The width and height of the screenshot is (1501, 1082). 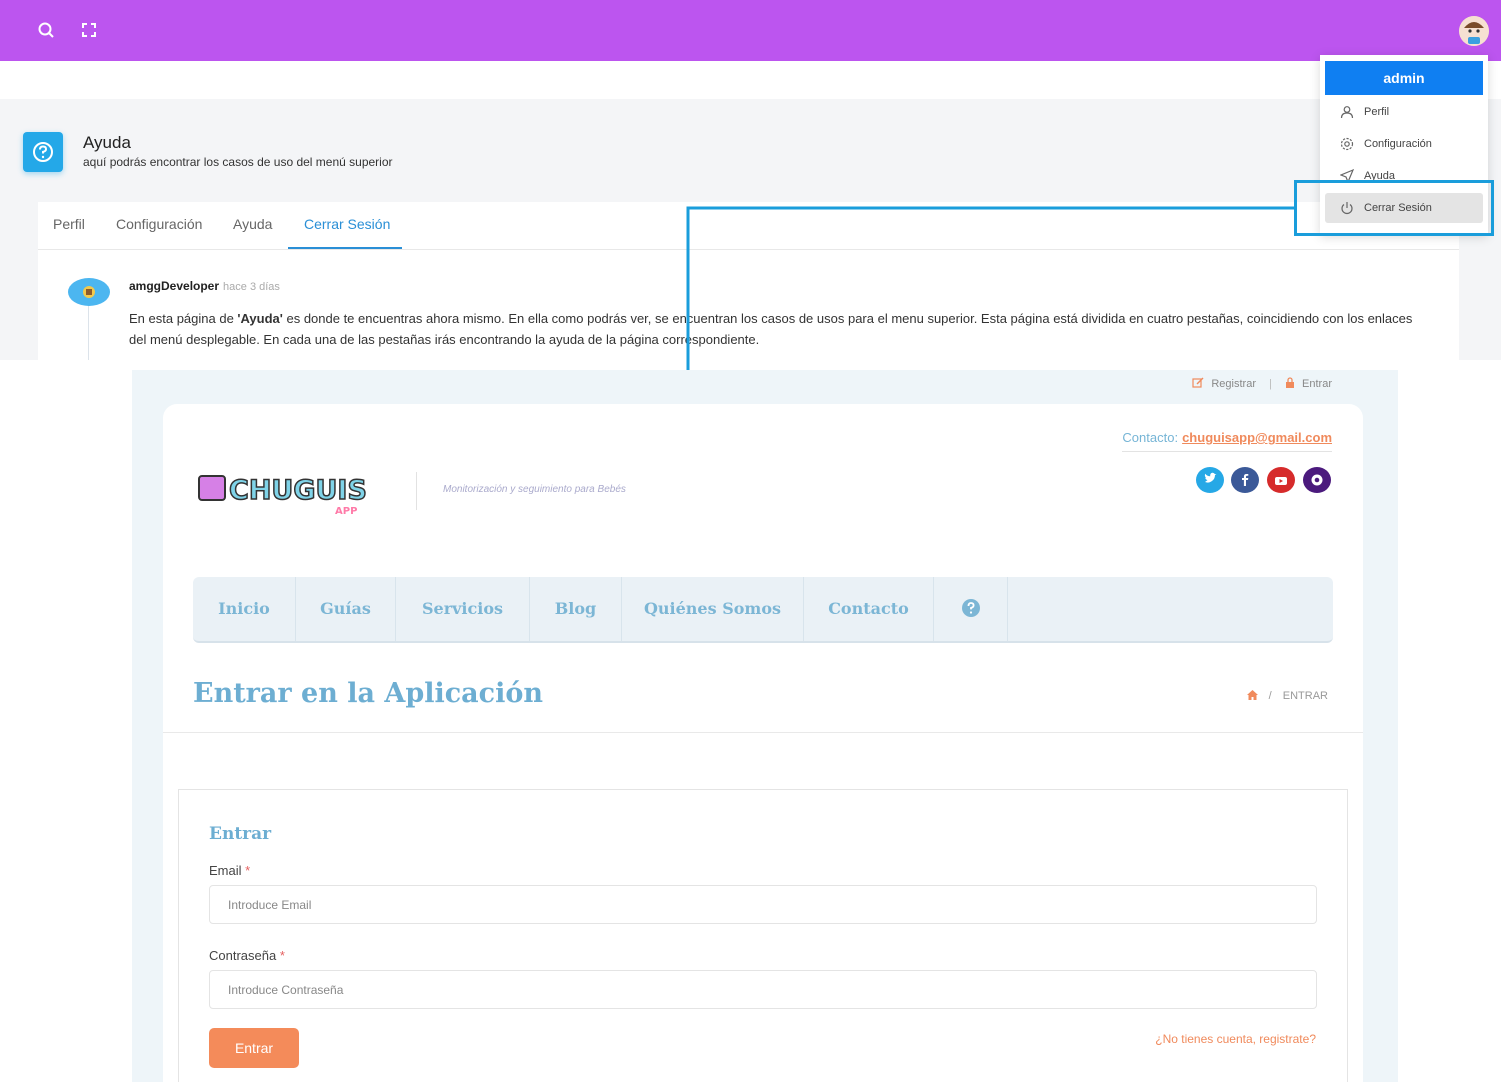 I want to click on email-label: Email *, so click(x=229, y=870).